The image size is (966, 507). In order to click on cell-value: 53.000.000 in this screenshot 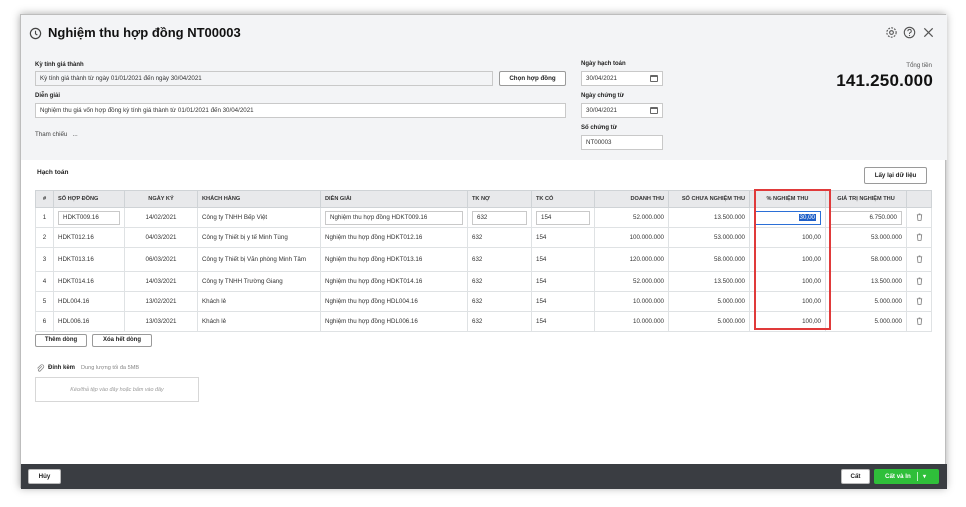, I will do `click(866, 237)`.